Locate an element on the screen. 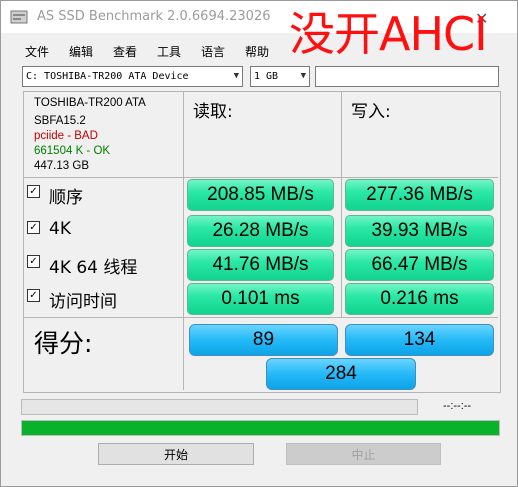 The height and width of the screenshot is (487, 518). device-driver-status: pciide - BAD is located at coordinates (66, 136).